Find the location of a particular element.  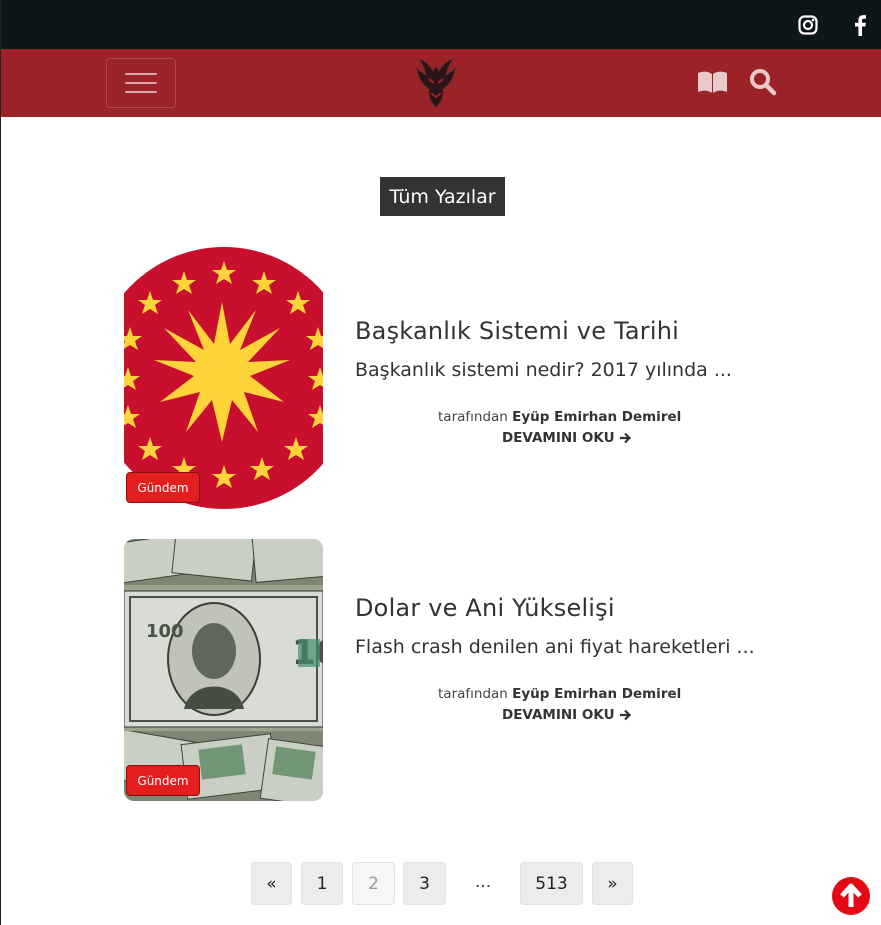

page-title: Tüm Yazılar is located at coordinates (442, 196).